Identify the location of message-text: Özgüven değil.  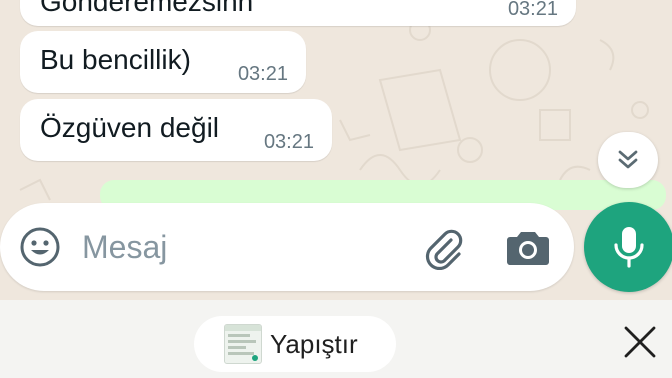
(130, 127).